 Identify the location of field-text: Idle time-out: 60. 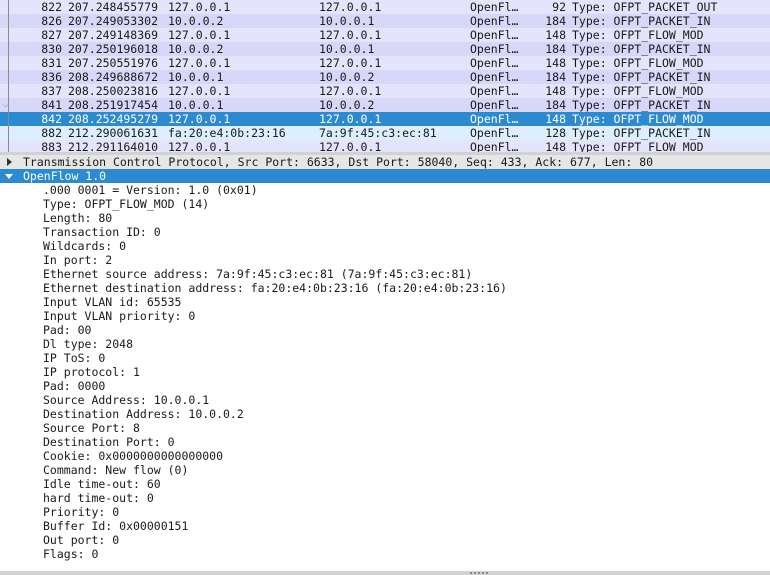
(102, 484).